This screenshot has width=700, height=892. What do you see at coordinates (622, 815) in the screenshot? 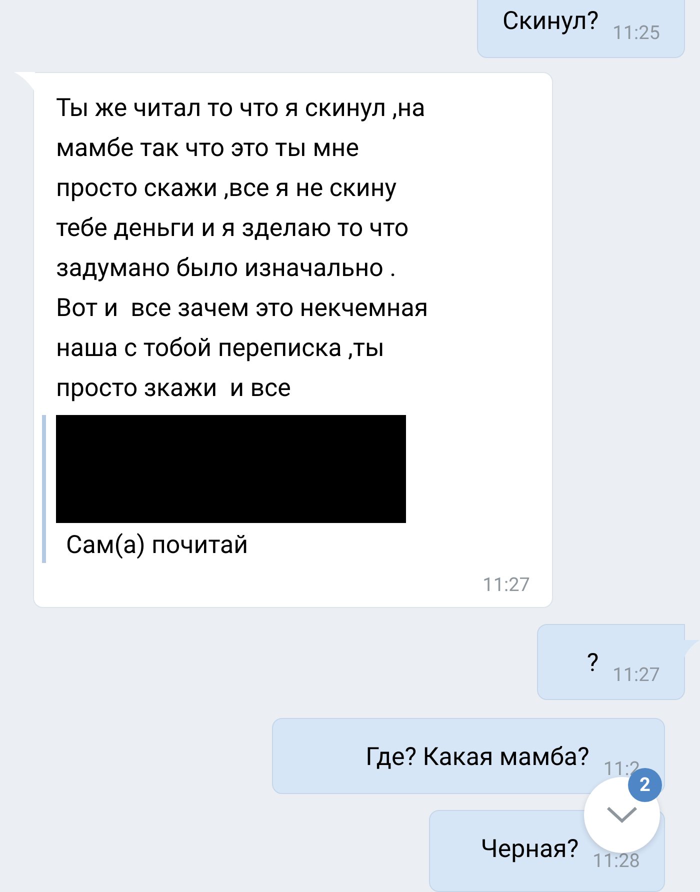
I see `chevron-down-icon` at bounding box center [622, 815].